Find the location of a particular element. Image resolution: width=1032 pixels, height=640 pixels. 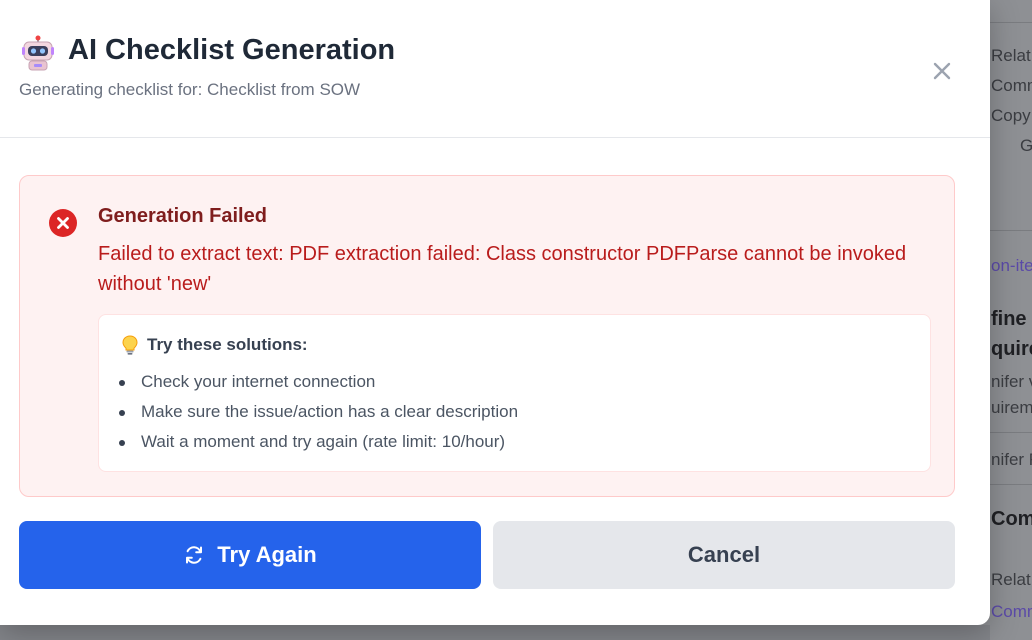

robot-icon is located at coordinates (38, 53).